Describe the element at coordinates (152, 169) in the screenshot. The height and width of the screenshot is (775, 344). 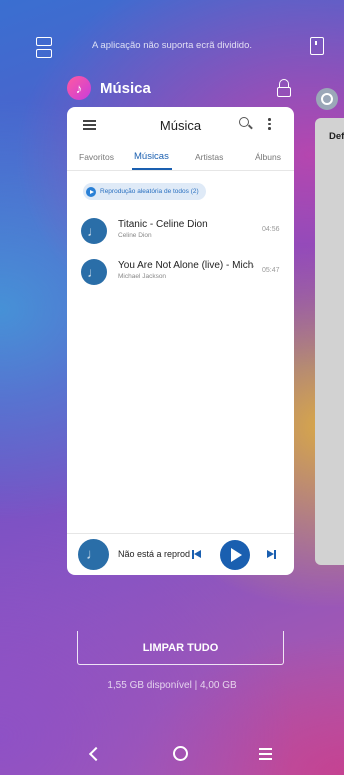
I see `active-tab-indicator` at that location.